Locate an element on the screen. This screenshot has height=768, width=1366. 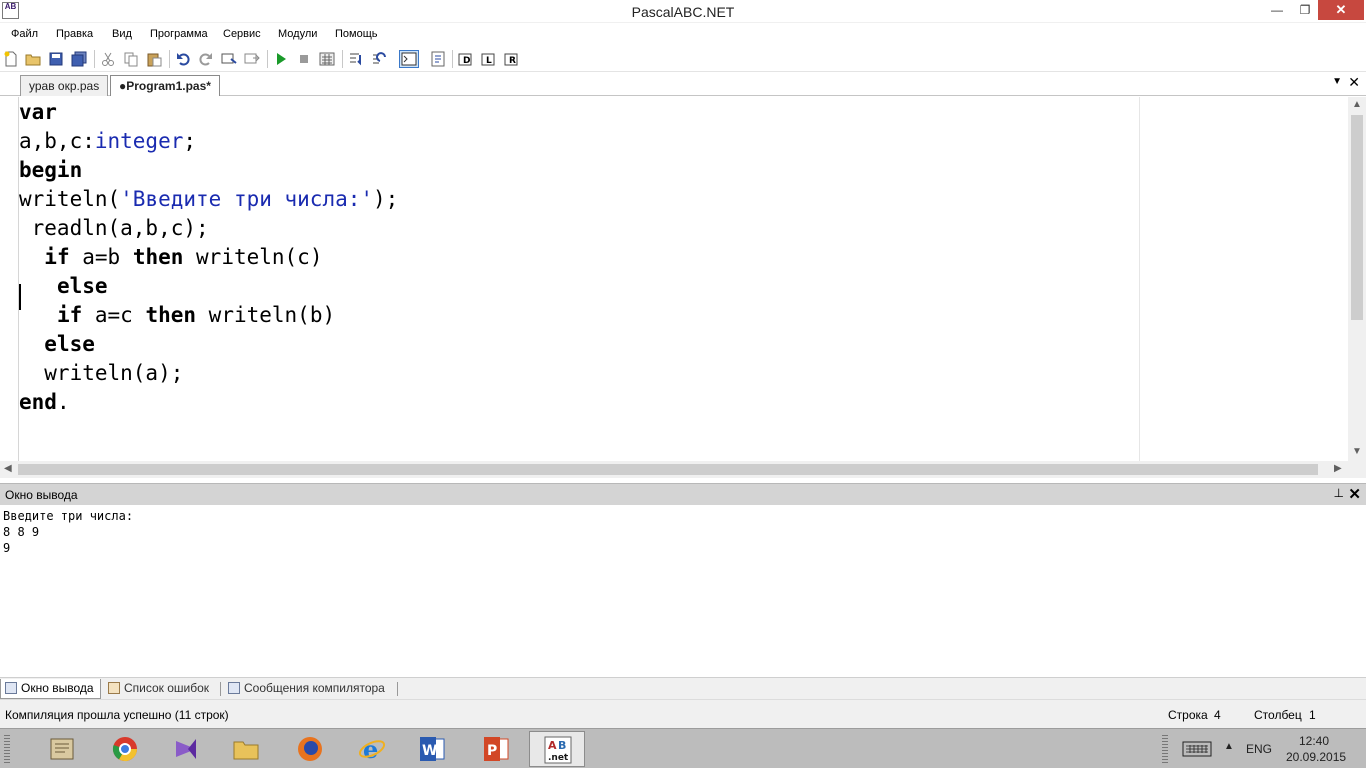
horizontal-scroll-thumb is located at coordinates (668, 469).